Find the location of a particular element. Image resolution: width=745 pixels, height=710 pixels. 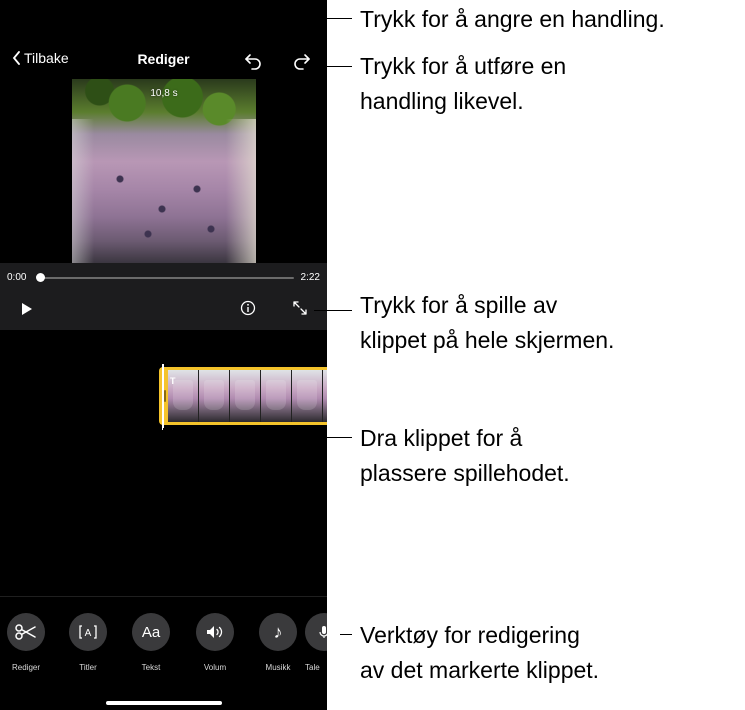

tool-label: Musikk is located at coordinates (278, 667).